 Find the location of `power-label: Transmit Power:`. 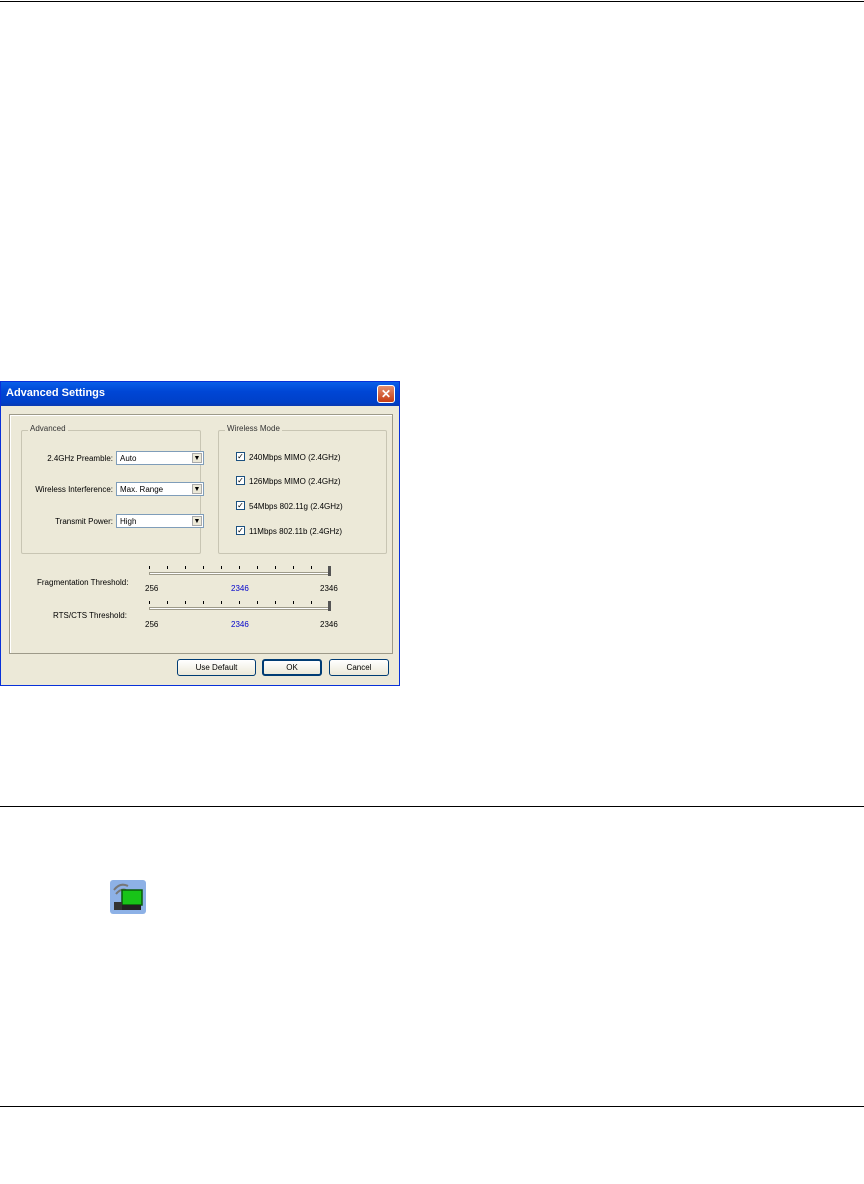

power-label: Transmit Power: is located at coordinates (84, 521).